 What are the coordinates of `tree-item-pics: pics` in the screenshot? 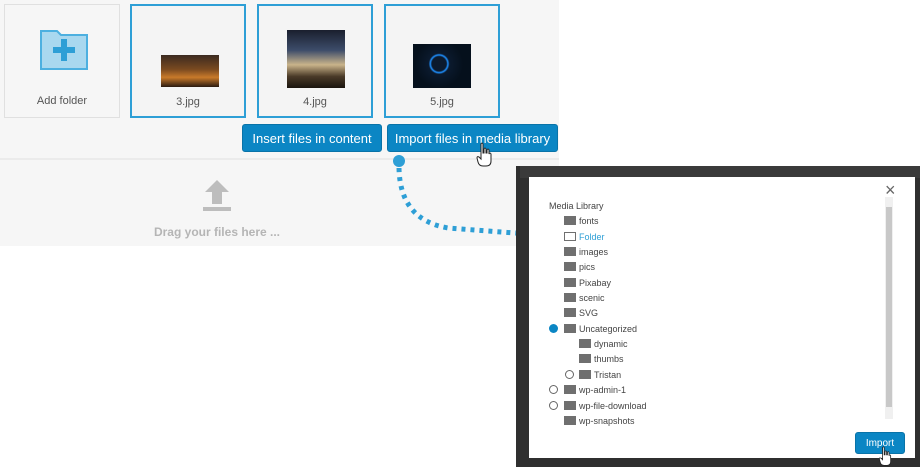 It's located at (587, 267).